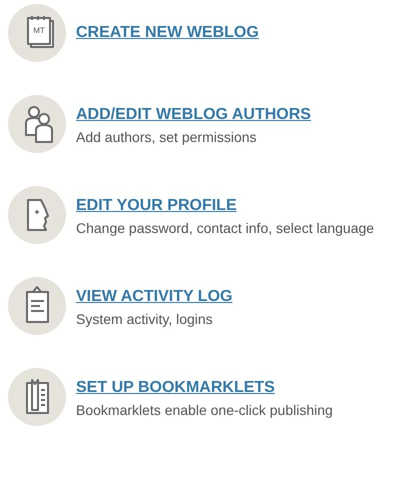 Image resolution: width=403 pixels, height=478 pixels. Describe the element at coordinates (167, 33) in the screenshot. I see `title-link: CREATE NEW WEBLOG` at that location.